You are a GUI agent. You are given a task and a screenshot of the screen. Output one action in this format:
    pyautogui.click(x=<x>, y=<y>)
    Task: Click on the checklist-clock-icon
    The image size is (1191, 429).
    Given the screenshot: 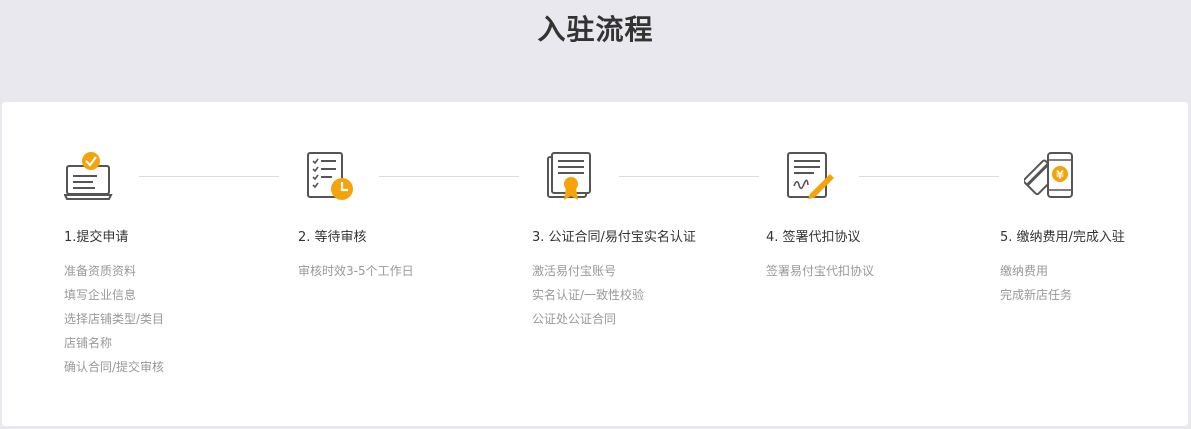 What is the action you would take?
    pyautogui.click(x=332, y=178)
    